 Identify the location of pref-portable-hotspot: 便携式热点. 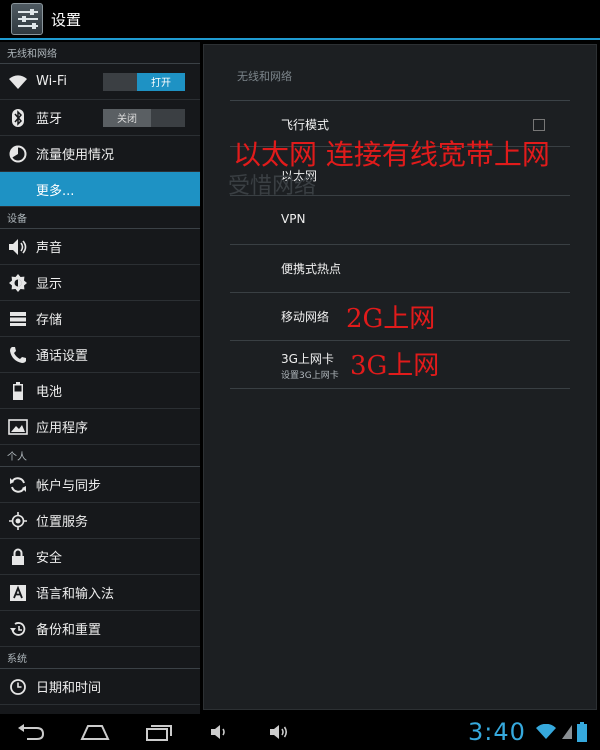
(400, 269).